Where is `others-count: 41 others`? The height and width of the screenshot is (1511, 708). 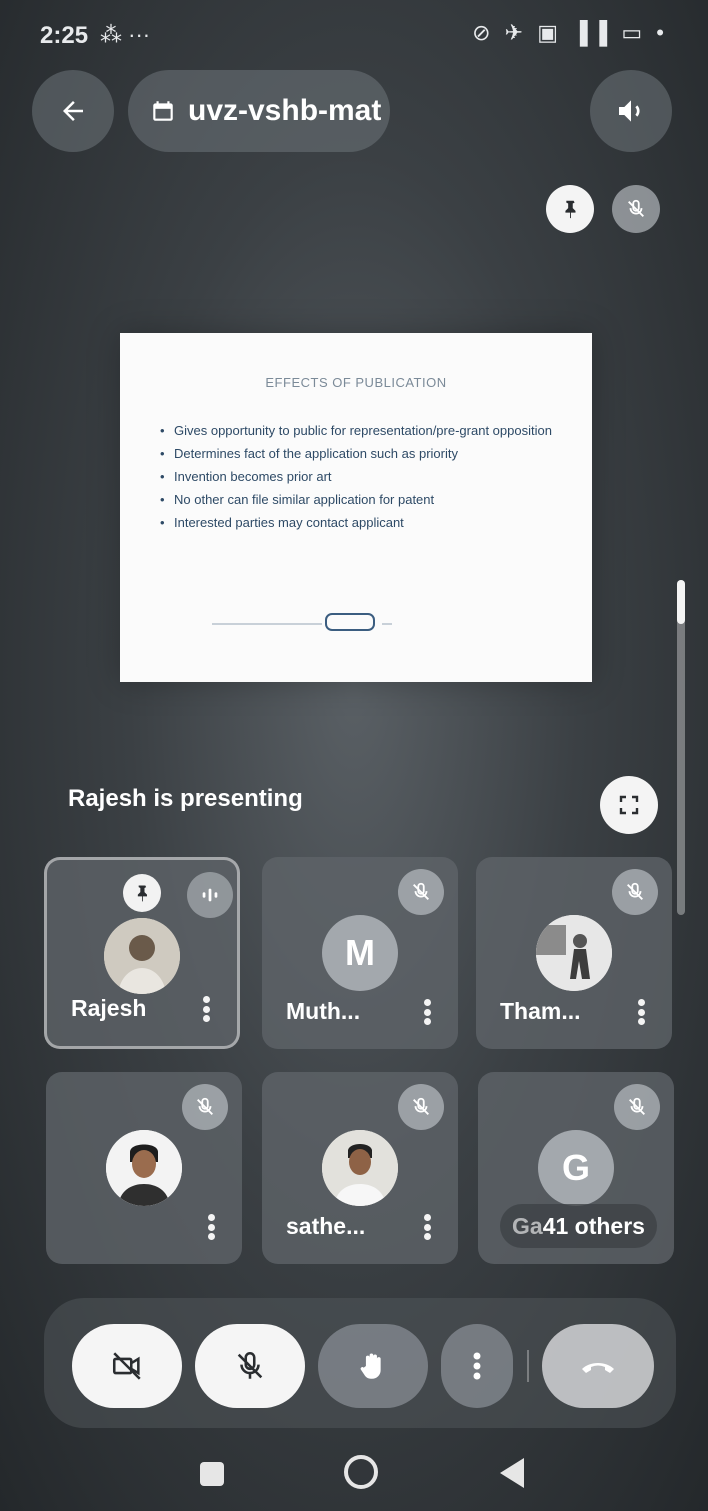
others-count: 41 others is located at coordinates (593, 1225).